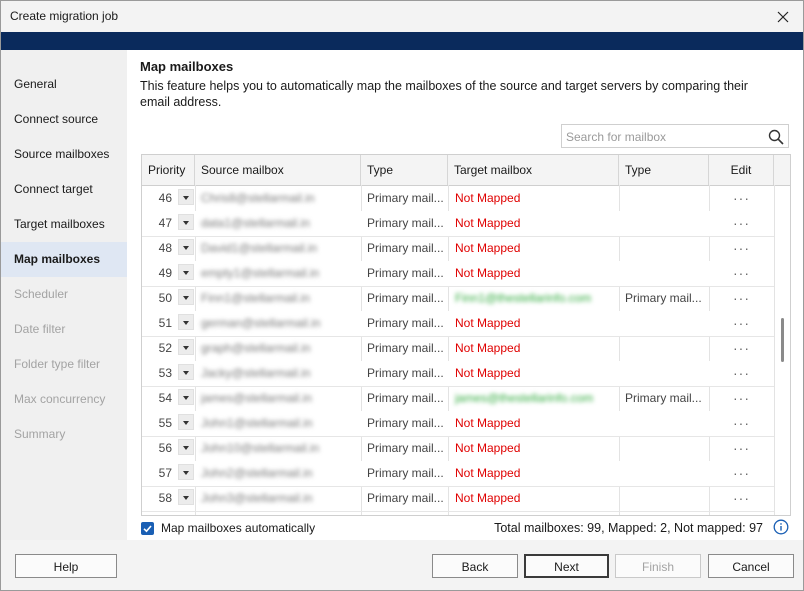 The width and height of the screenshot is (804, 591). Describe the element at coordinates (404, 170) in the screenshot. I see `column-header-source-type: Type` at that location.